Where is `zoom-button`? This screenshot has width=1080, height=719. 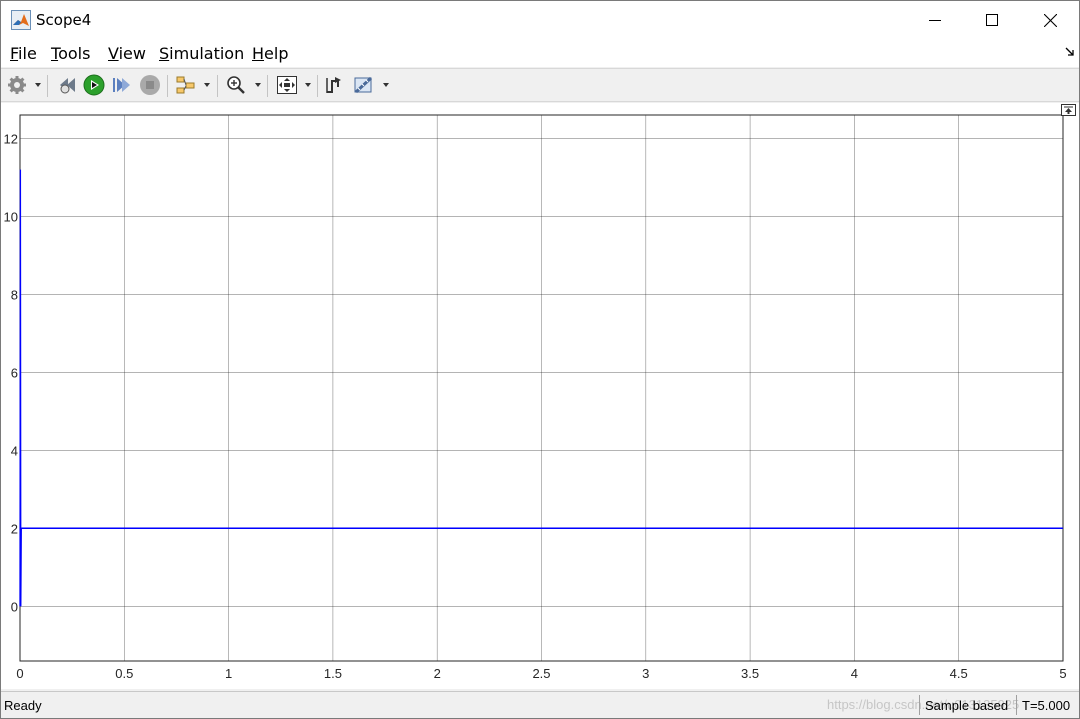
zoom-button is located at coordinates (236, 85).